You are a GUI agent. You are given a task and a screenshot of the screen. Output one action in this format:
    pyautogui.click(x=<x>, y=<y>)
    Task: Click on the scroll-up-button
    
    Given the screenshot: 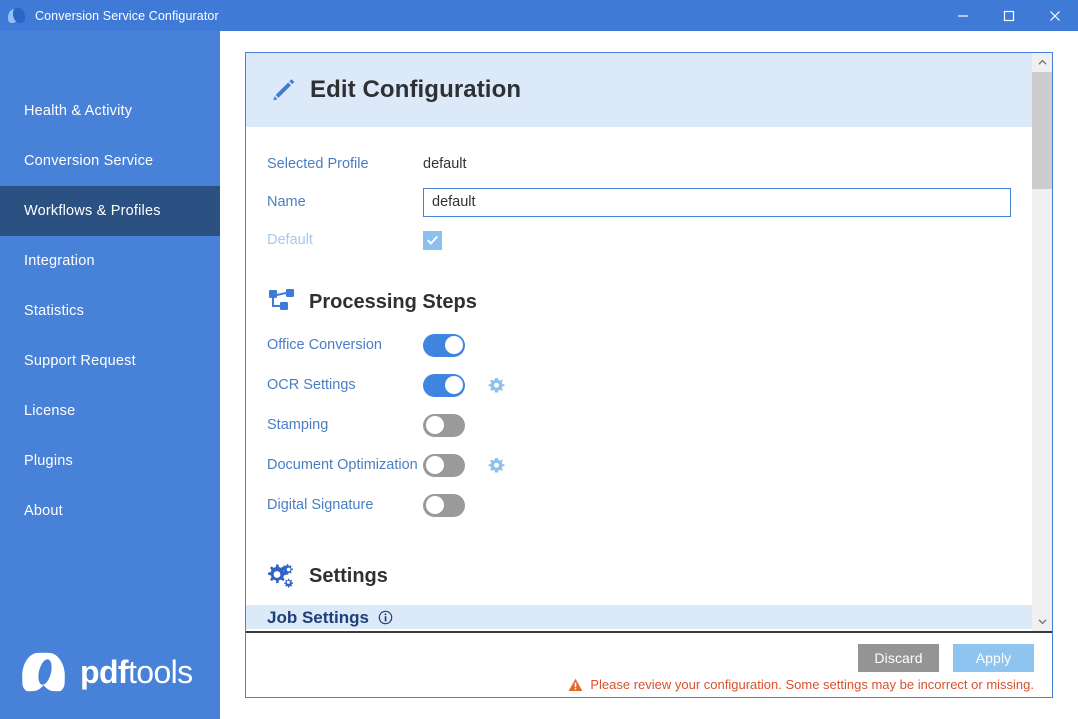 What is the action you would take?
    pyautogui.click(x=1042, y=62)
    